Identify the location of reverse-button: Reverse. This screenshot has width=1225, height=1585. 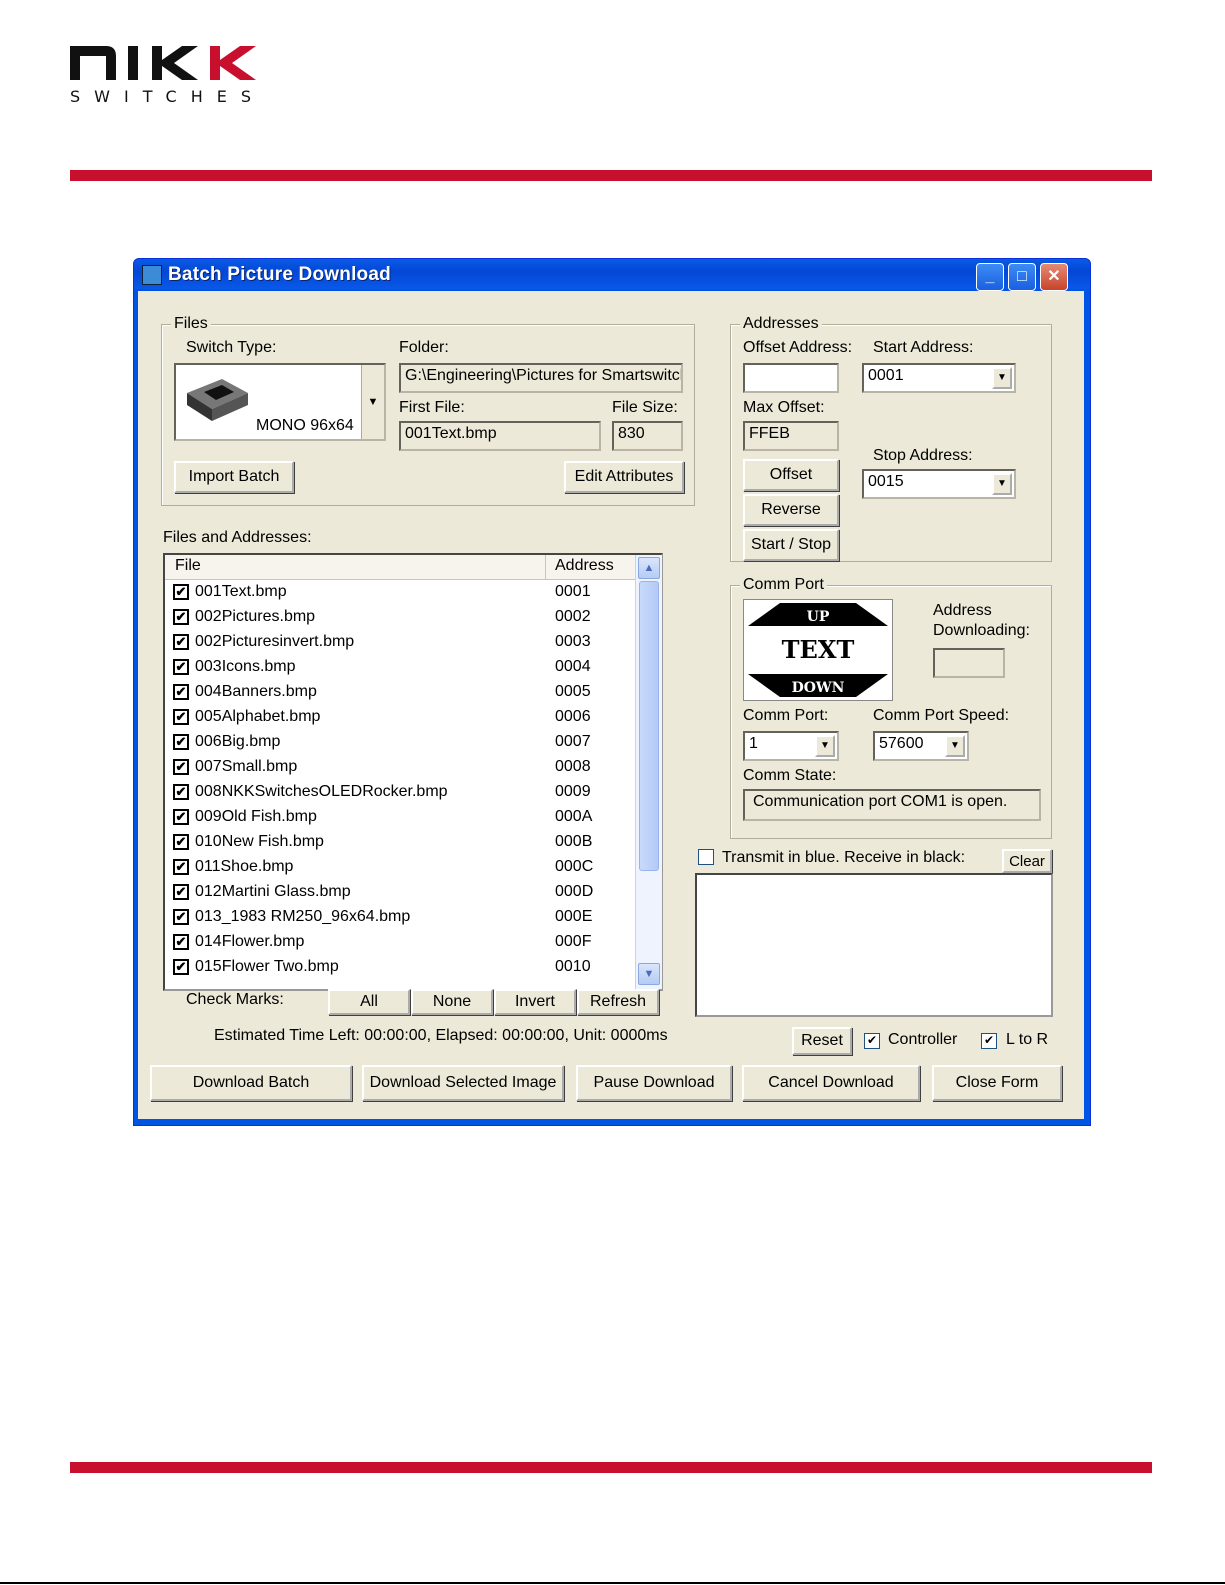
(791, 510).